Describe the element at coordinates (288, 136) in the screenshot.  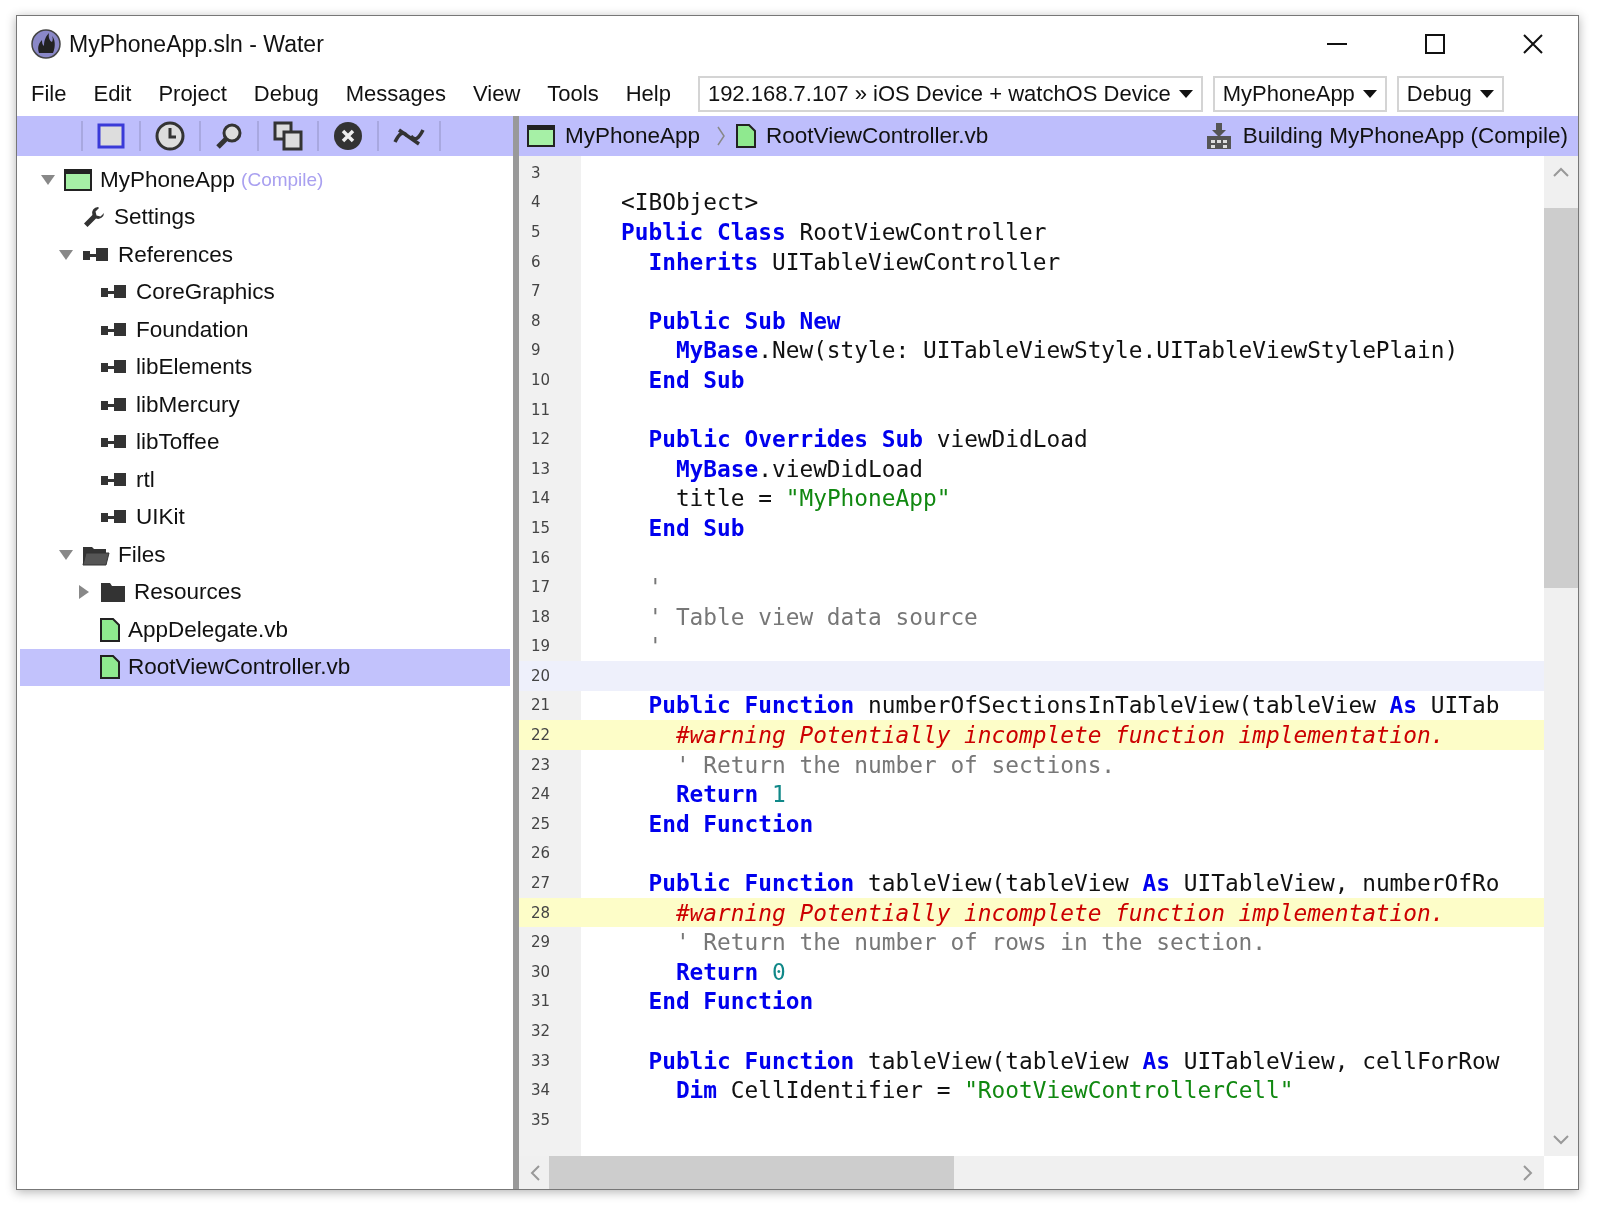
I see `copy-icon` at that location.